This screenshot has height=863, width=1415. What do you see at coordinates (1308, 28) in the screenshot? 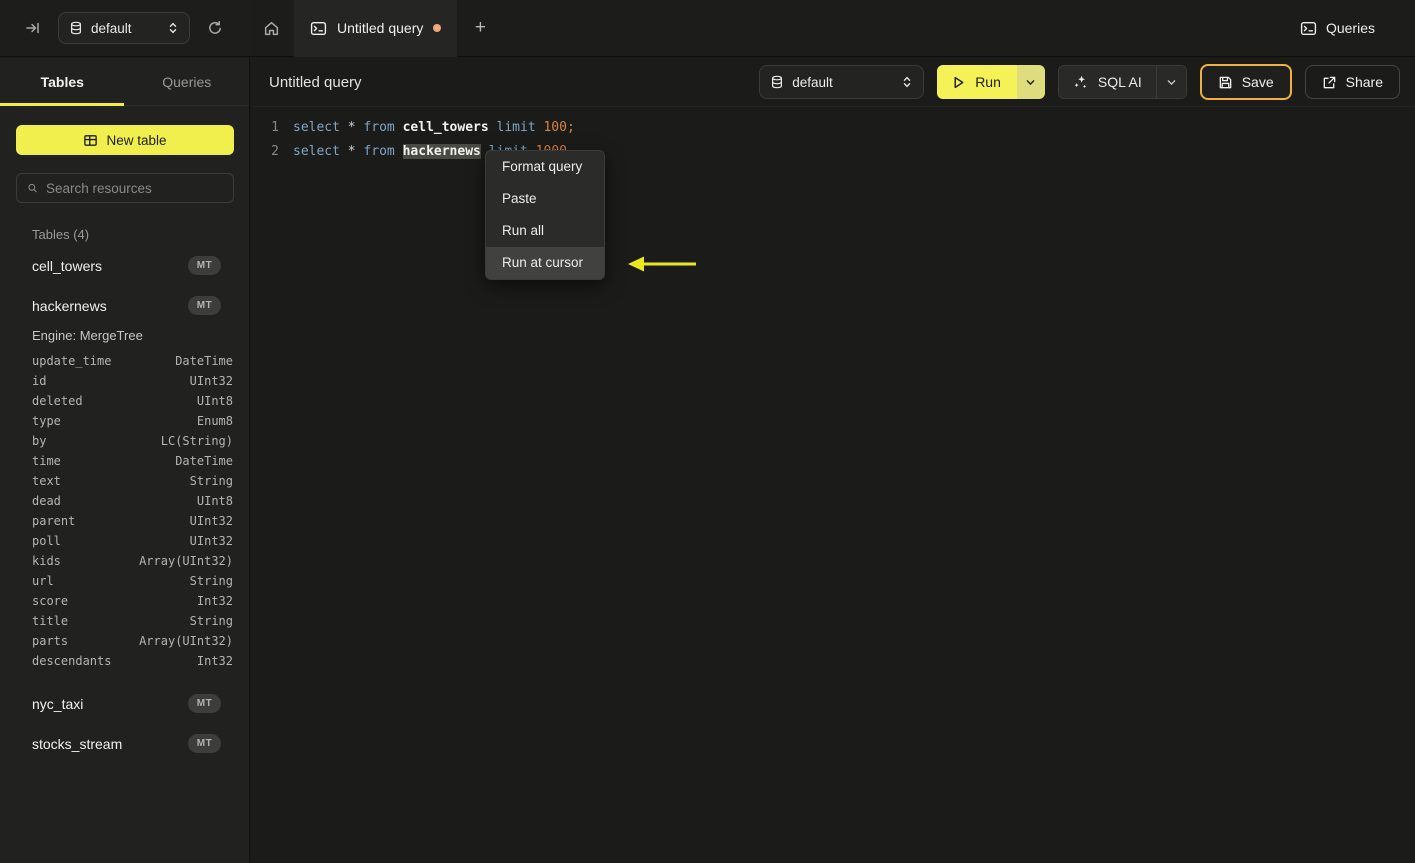
I see `terminal-icon` at bounding box center [1308, 28].